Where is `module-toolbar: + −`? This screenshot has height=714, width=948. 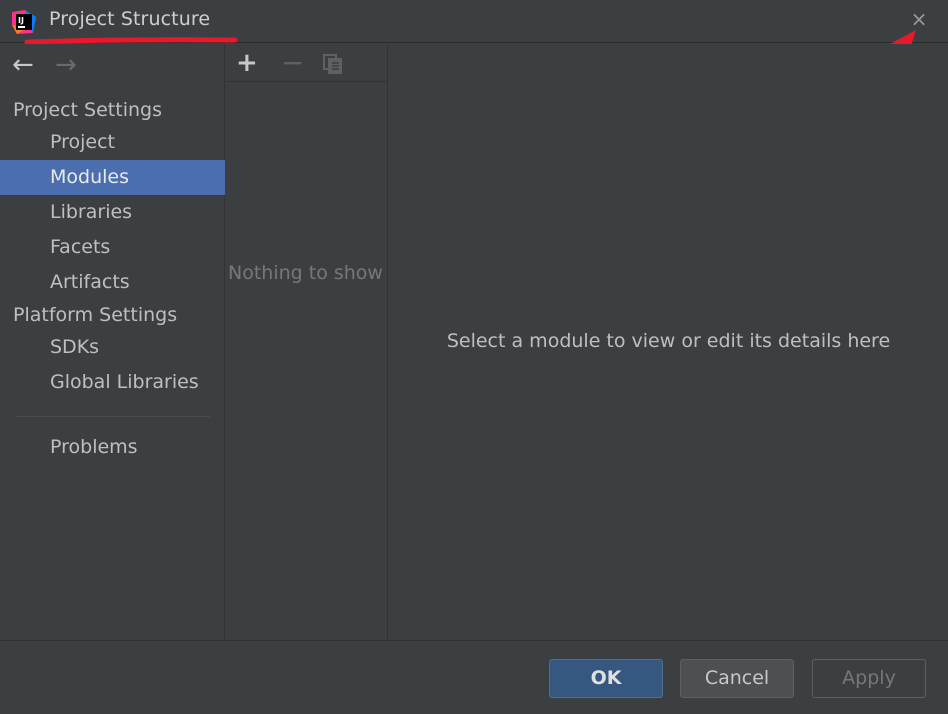
module-toolbar: + − is located at coordinates (307, 63).